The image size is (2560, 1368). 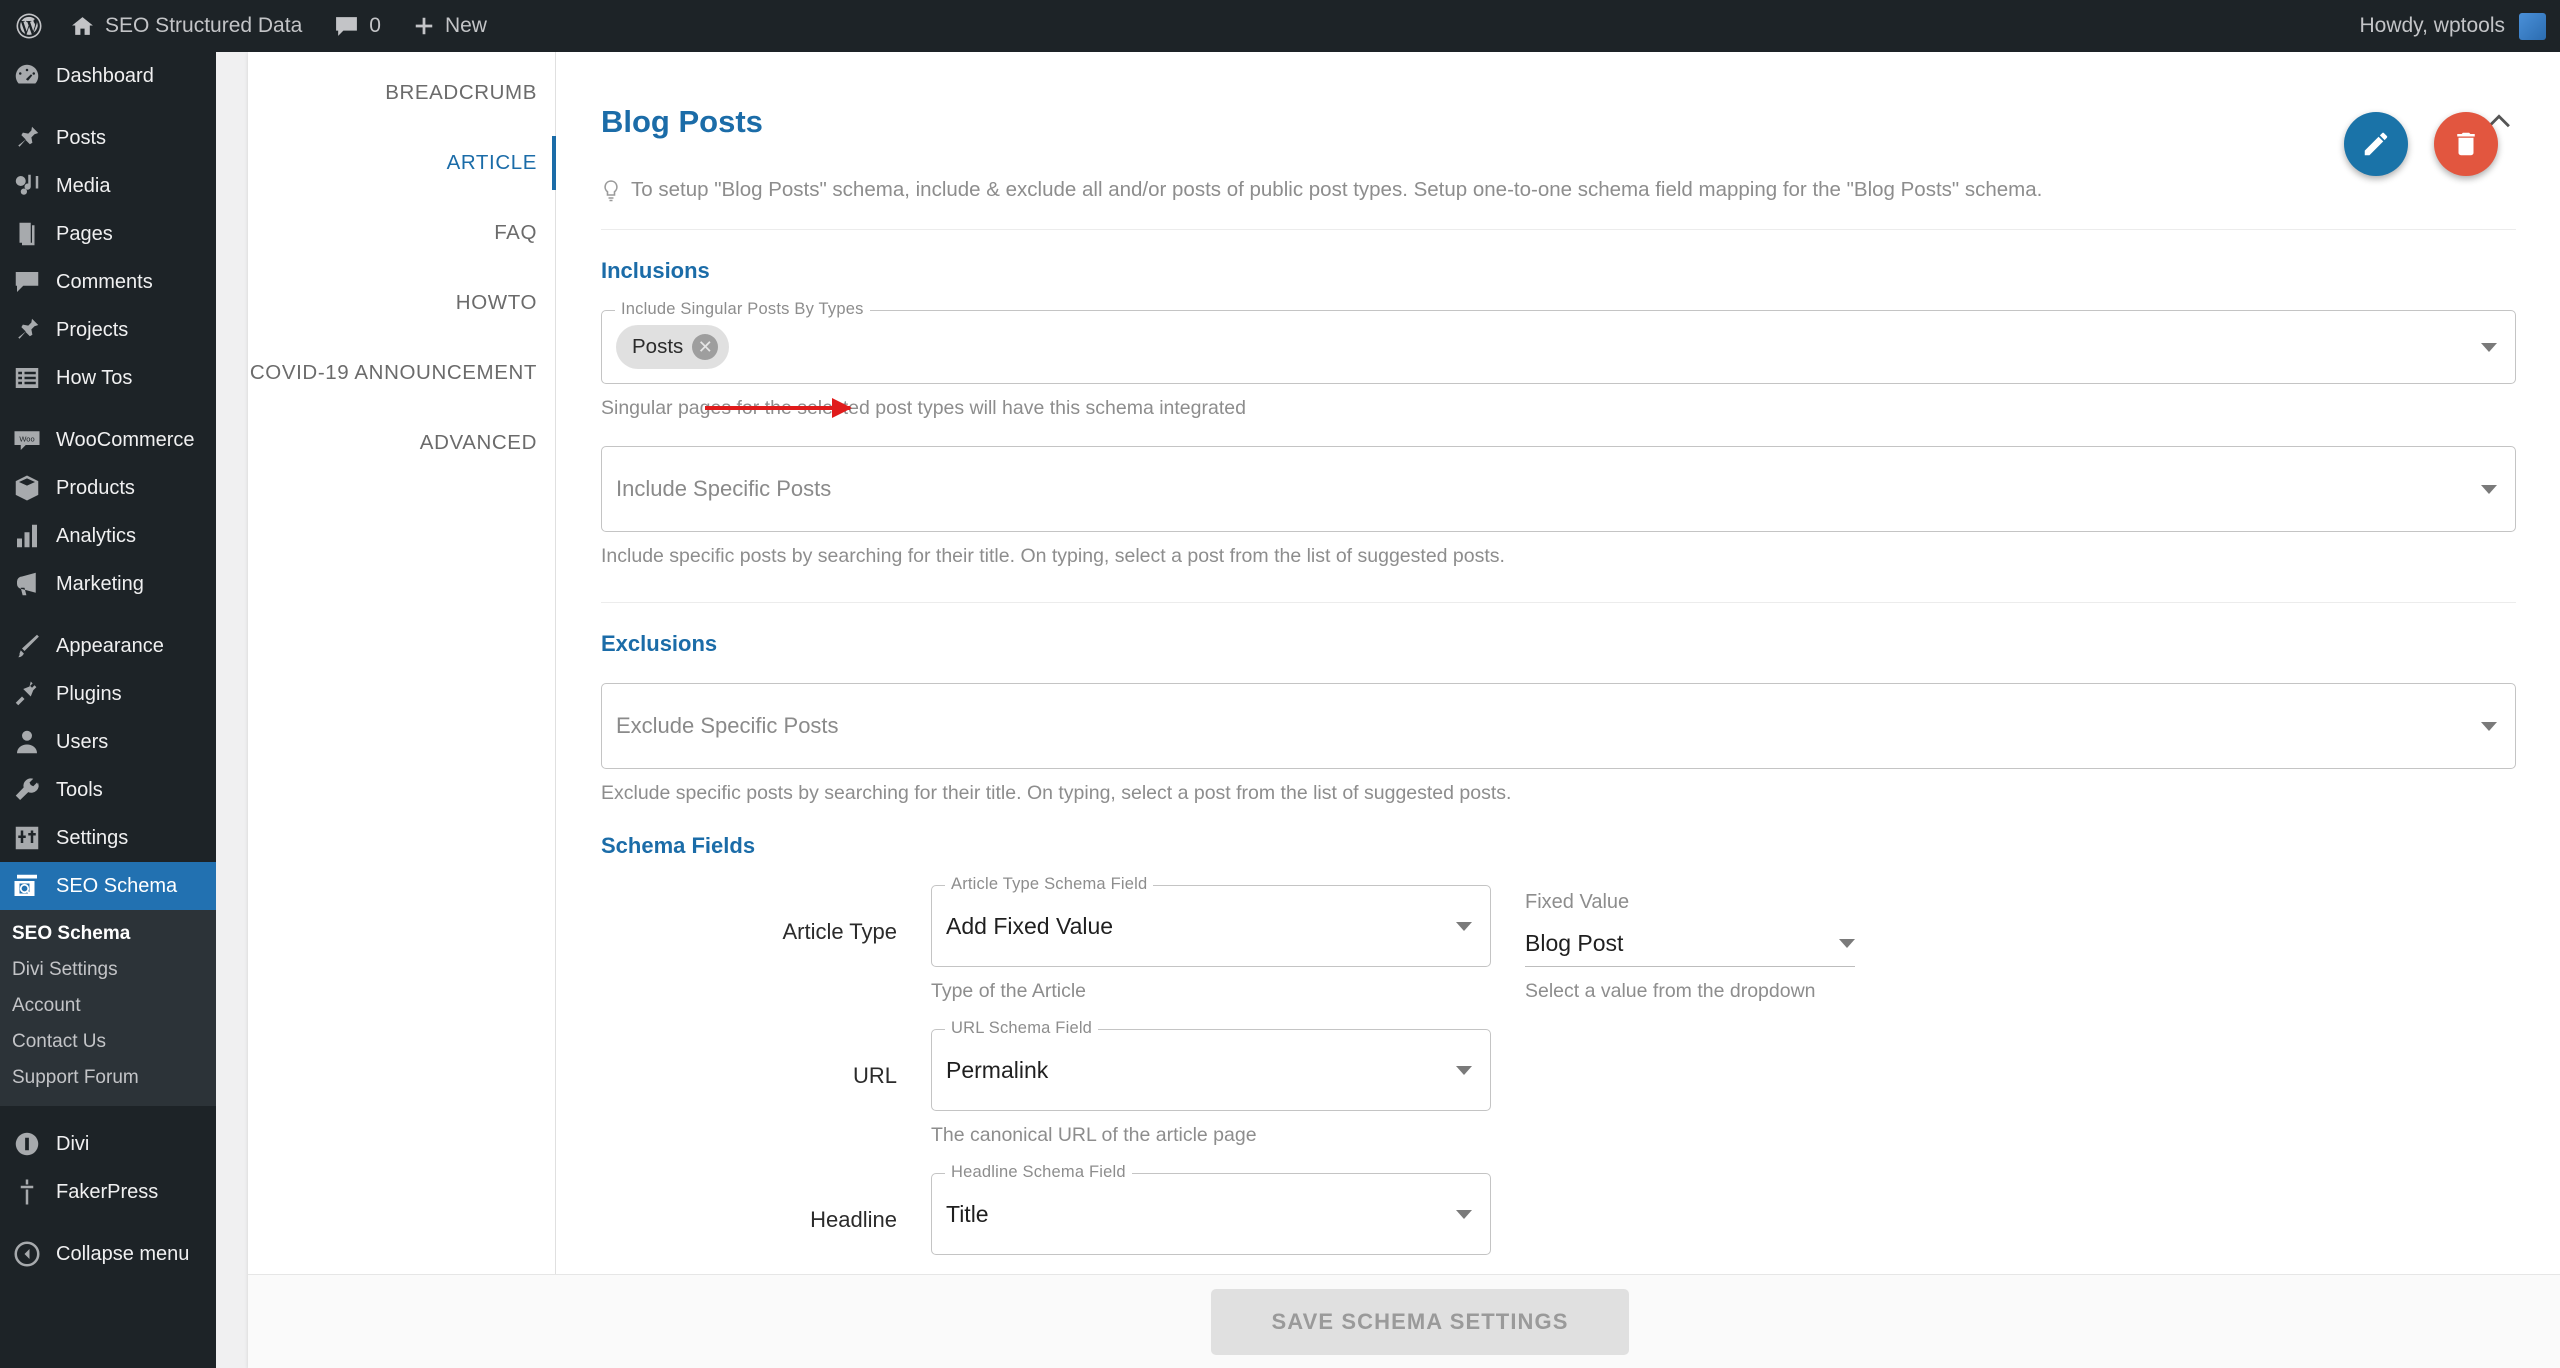 What do you see at coordinates (1670, 991) in the screenshot?
I see `fixed-value-helper: Select a value from the dropdown` at bounding box center [1670, 991].